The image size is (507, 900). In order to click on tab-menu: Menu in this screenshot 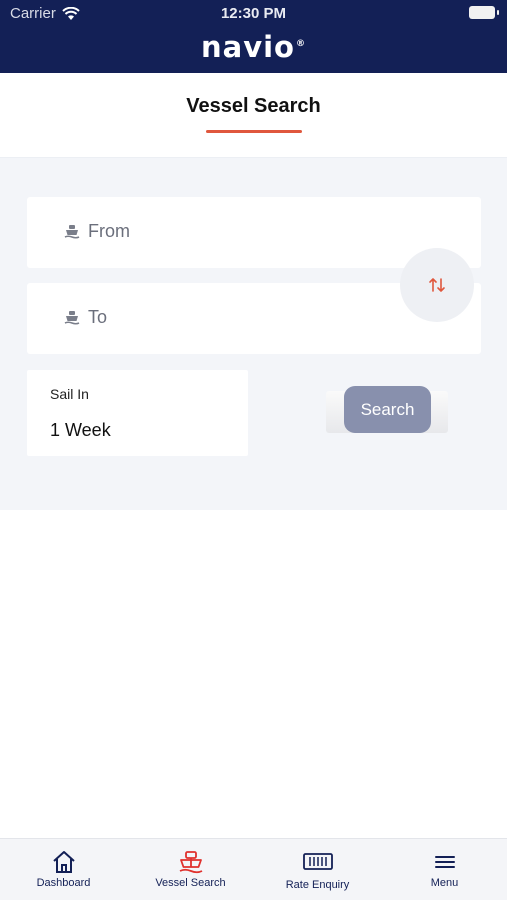, I will do `click(444, 869)`.